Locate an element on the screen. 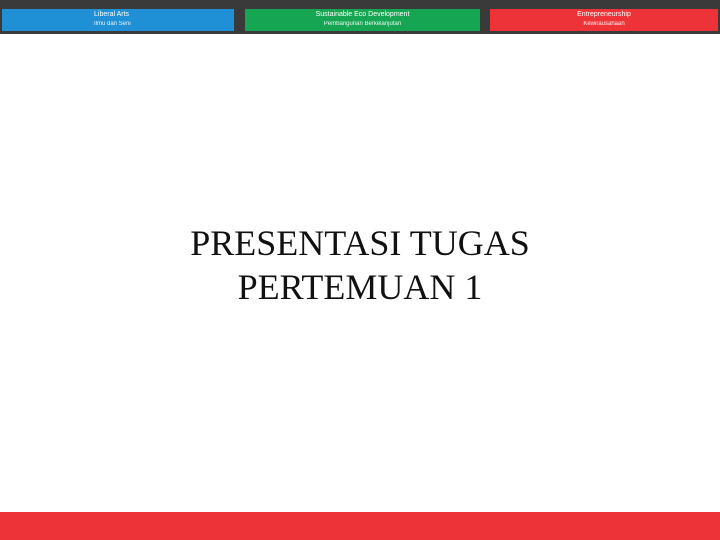 This screenshot has width=720, height=540. pillar-name: Sustainable Eco Development is located at coordinates (362, 14).